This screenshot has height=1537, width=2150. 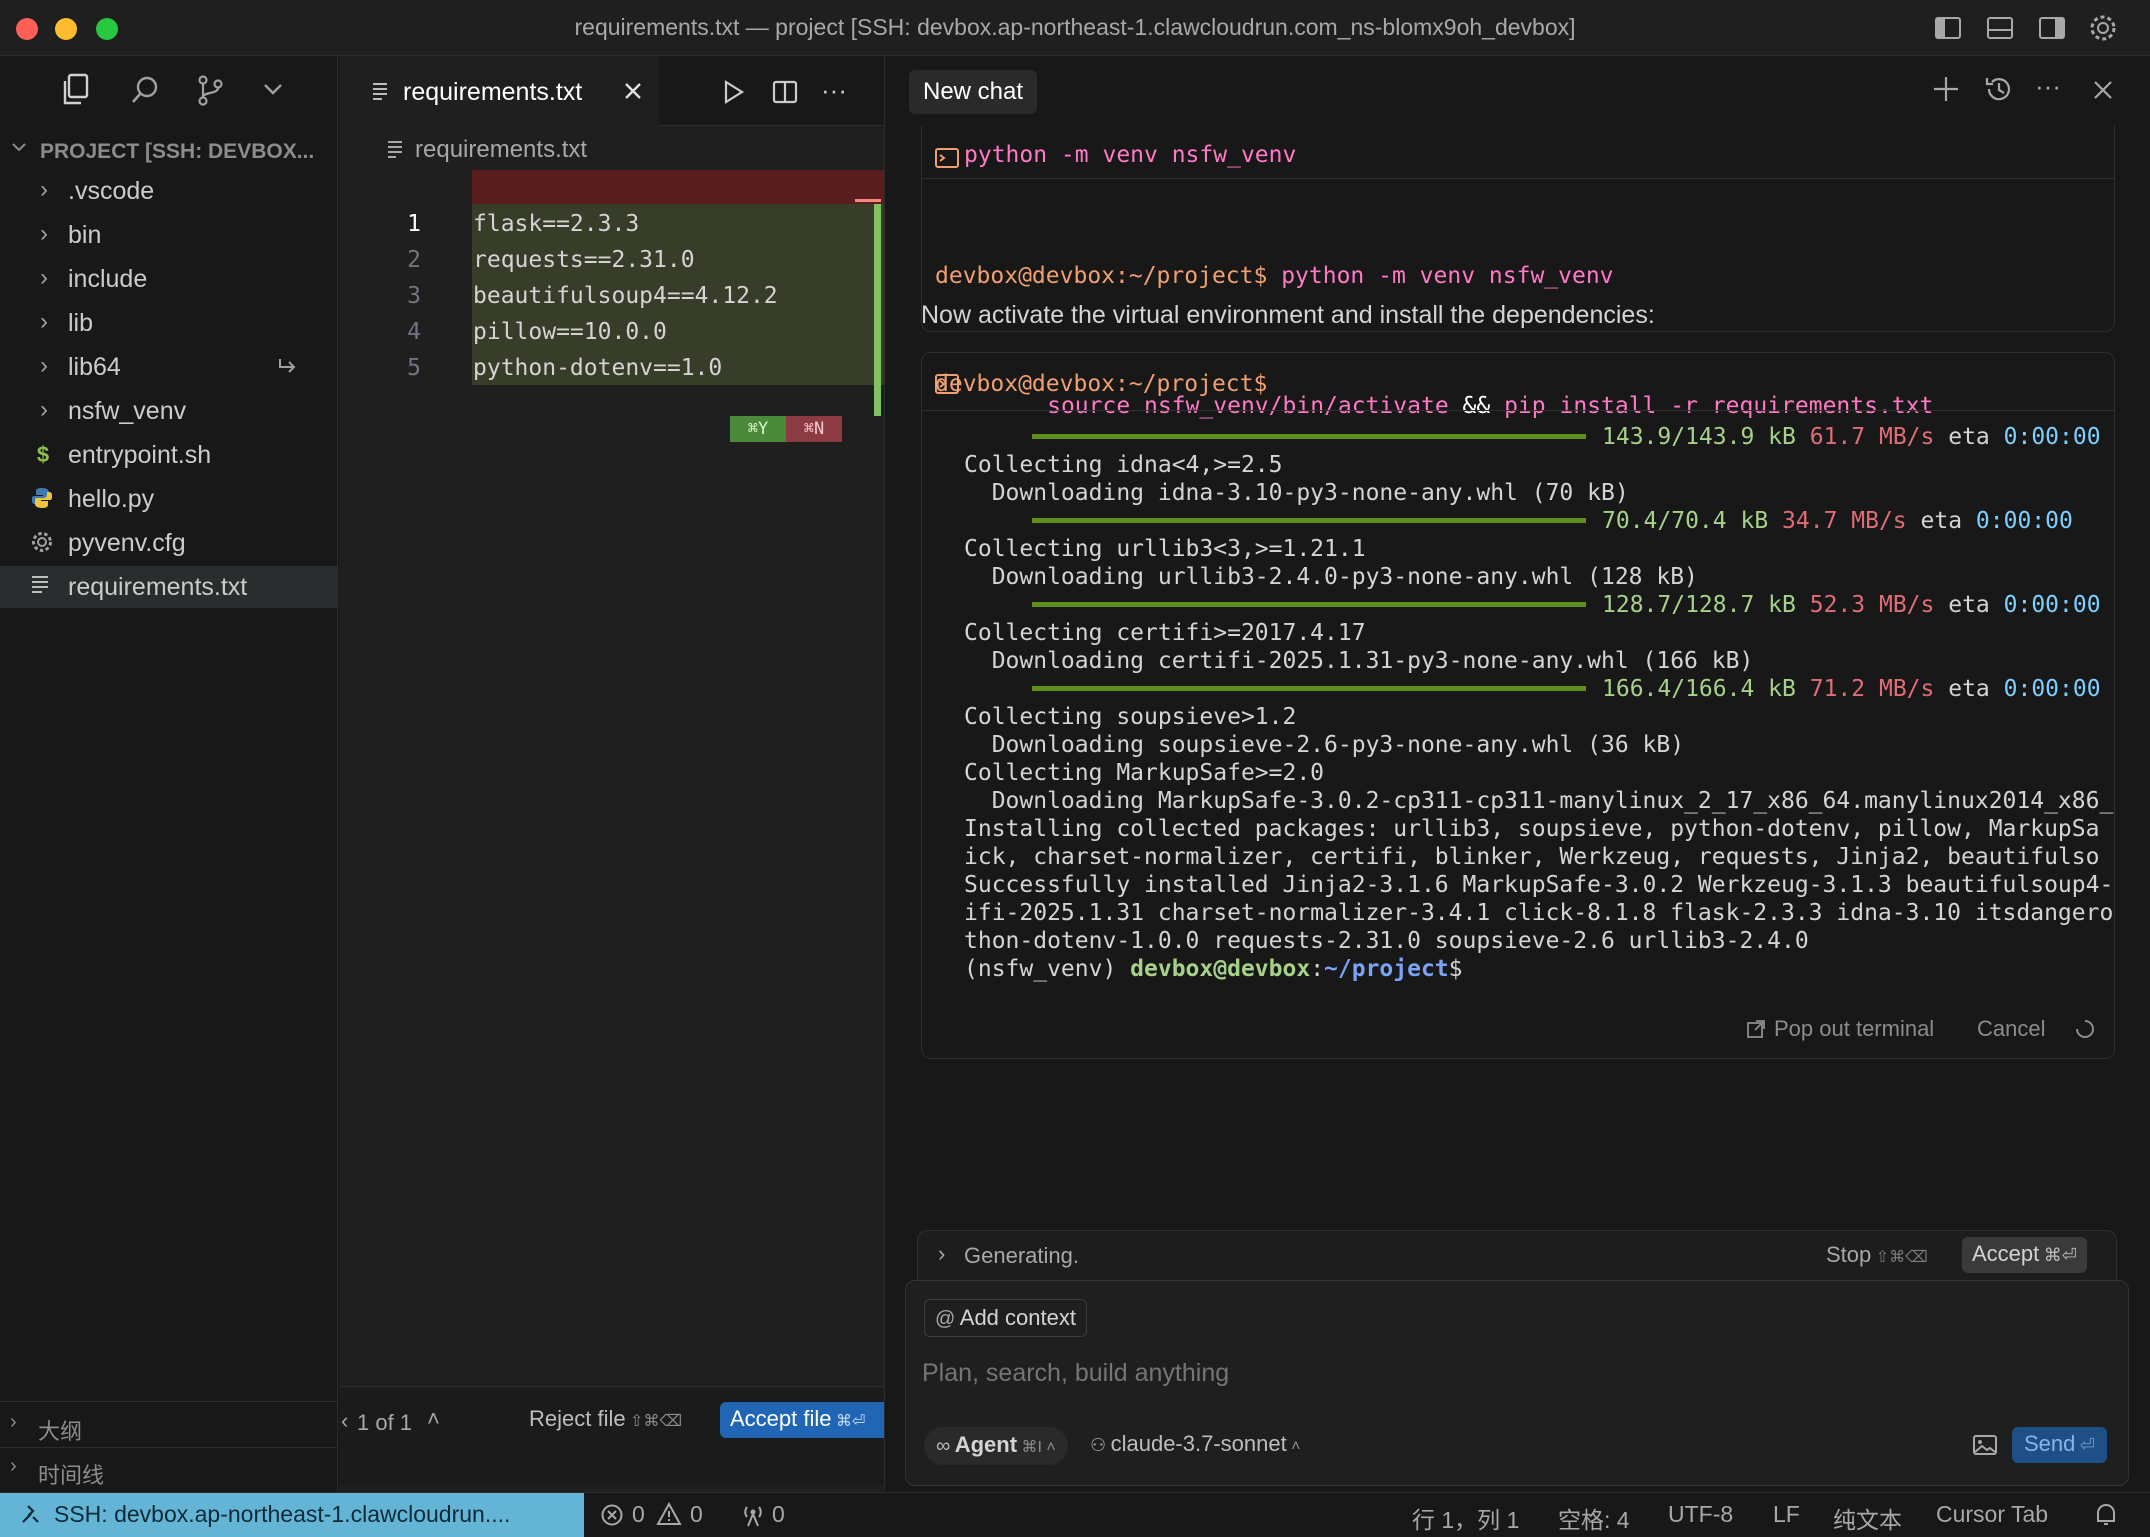 What do you see at coordinates (996, 1446) in the screenshot?
I see `agent-mode-selector: ∞ Agent ⌘I ˄` at bounding box center [996, 1446].